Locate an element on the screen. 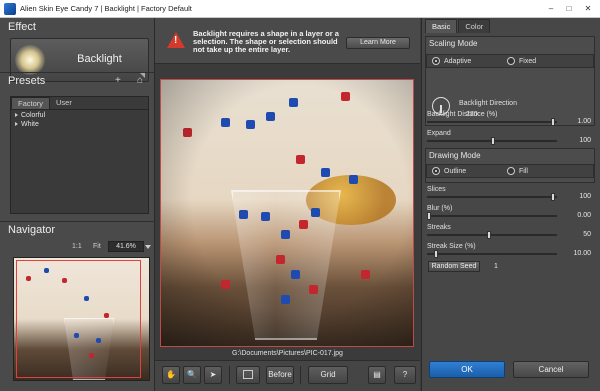 The image size is (600, 391). zoom-fit-button: Fit is located at coordinates (97, 246).